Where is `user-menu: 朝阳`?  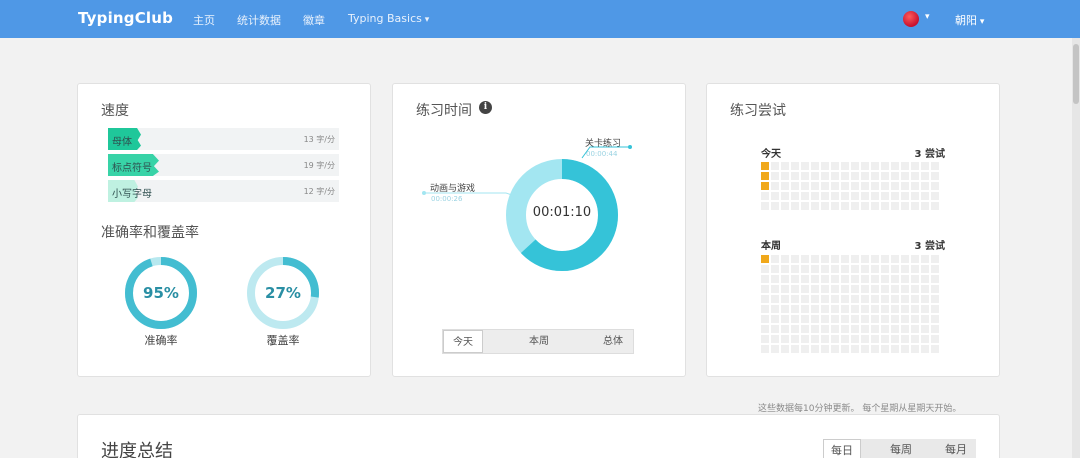 user-menu: 朝阳 is located at coordinates (969, 20).